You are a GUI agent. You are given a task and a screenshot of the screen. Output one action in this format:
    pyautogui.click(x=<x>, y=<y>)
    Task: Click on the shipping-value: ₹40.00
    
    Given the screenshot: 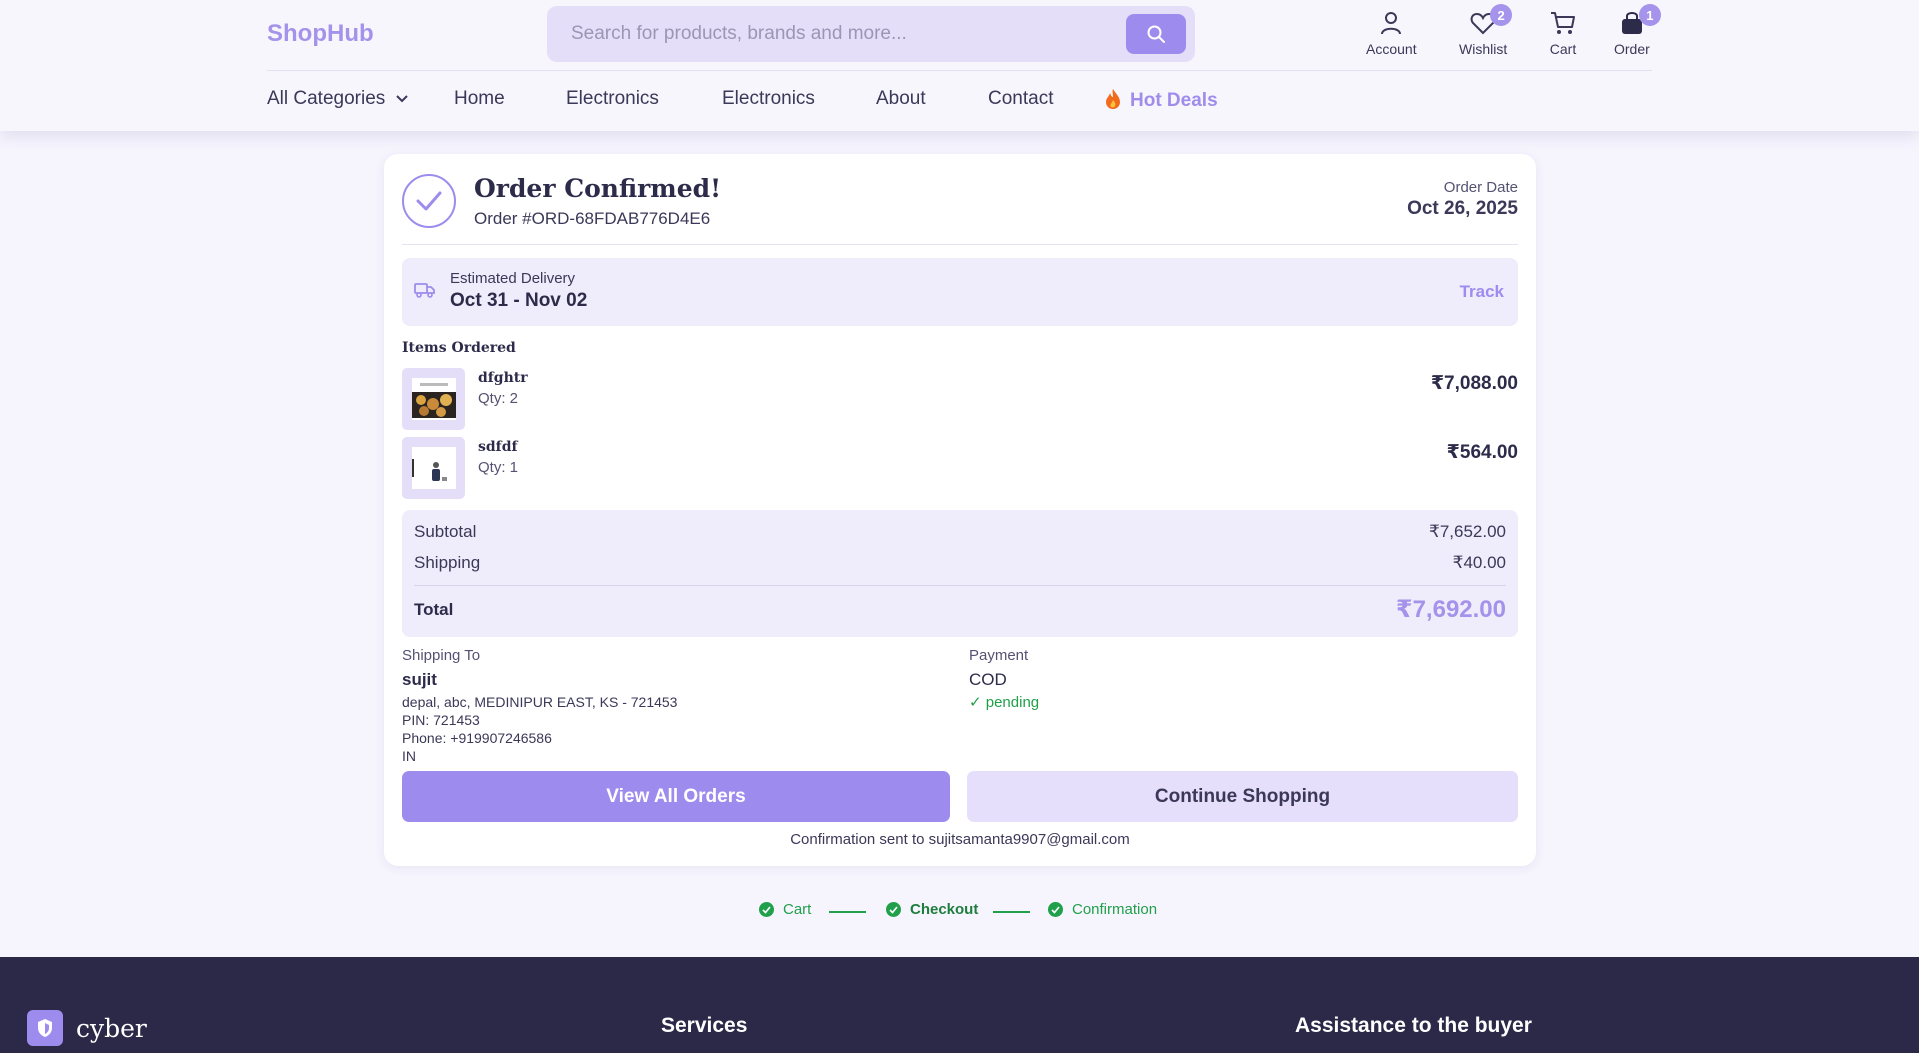 What is the action you would take?
    pyautogui.click(x=1479, y=562)
    